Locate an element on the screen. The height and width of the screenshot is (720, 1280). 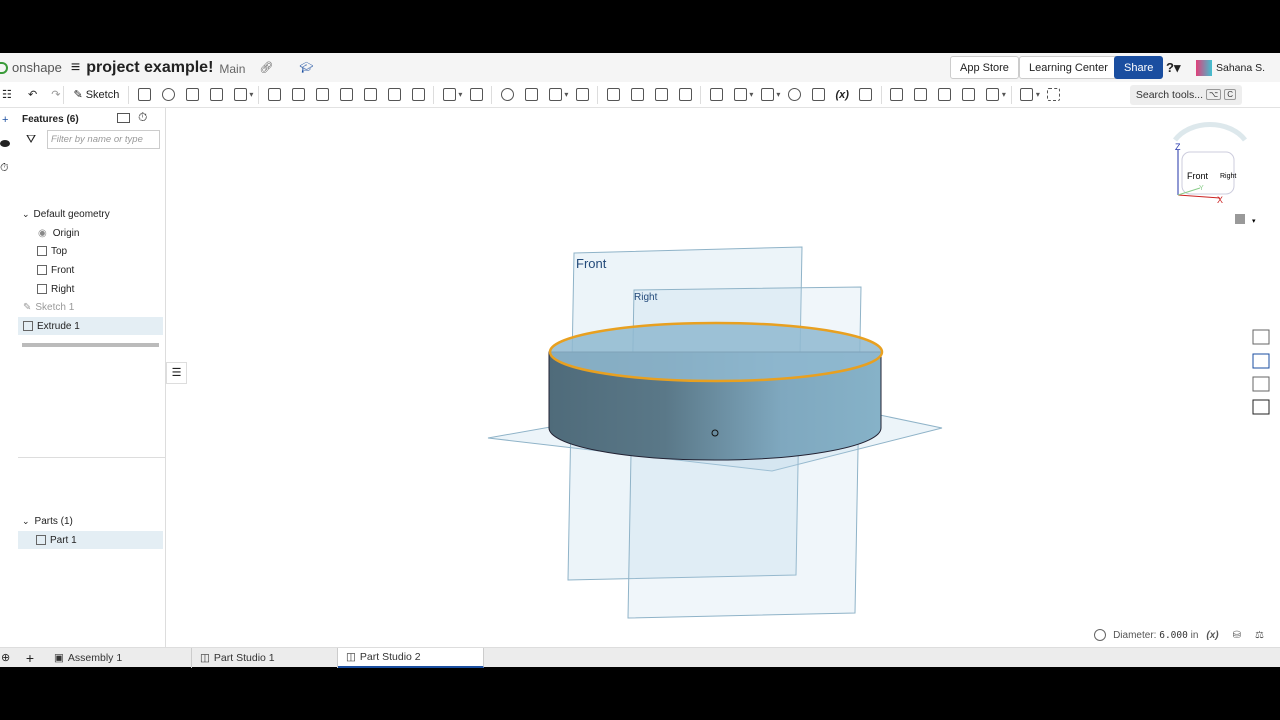
view-cube: Z X Y Front Right is located at coordinates (1210, 163).